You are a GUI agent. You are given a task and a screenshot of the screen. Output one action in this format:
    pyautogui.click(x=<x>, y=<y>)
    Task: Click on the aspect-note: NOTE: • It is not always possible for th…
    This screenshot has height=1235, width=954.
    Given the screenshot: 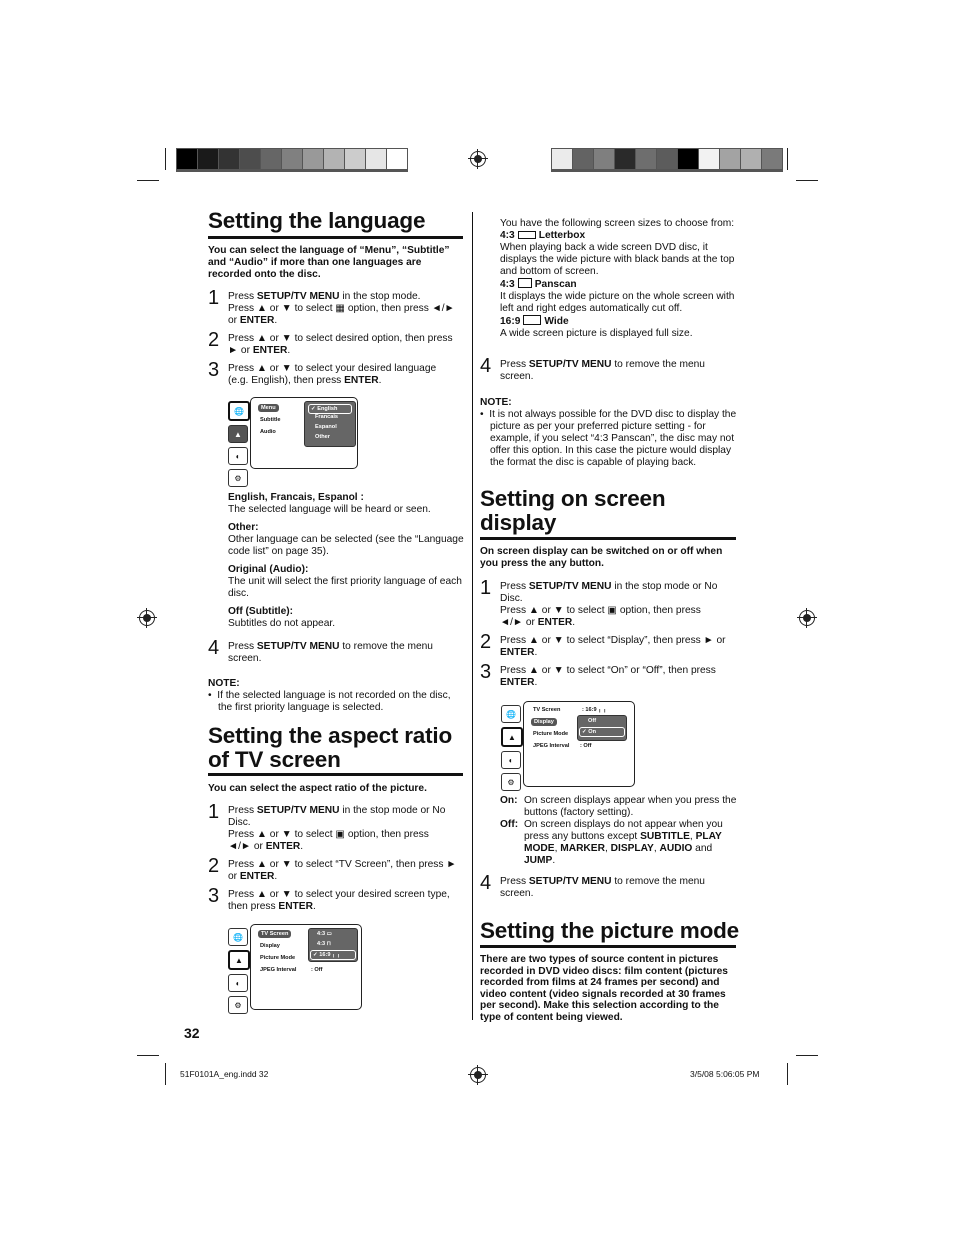 What is the action you would take?
    pyautogui.click(x=608, y=432)
    